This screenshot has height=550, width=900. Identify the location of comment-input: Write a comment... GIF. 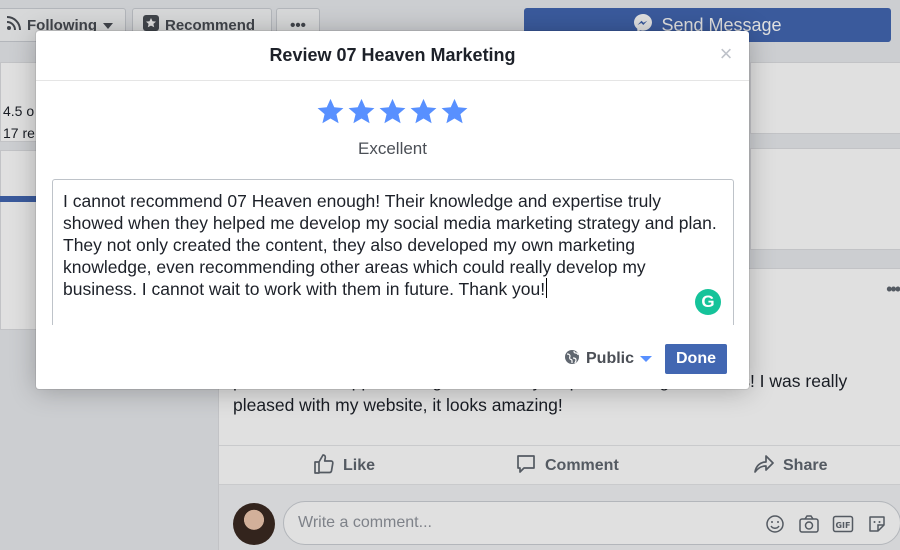
(591, 523).